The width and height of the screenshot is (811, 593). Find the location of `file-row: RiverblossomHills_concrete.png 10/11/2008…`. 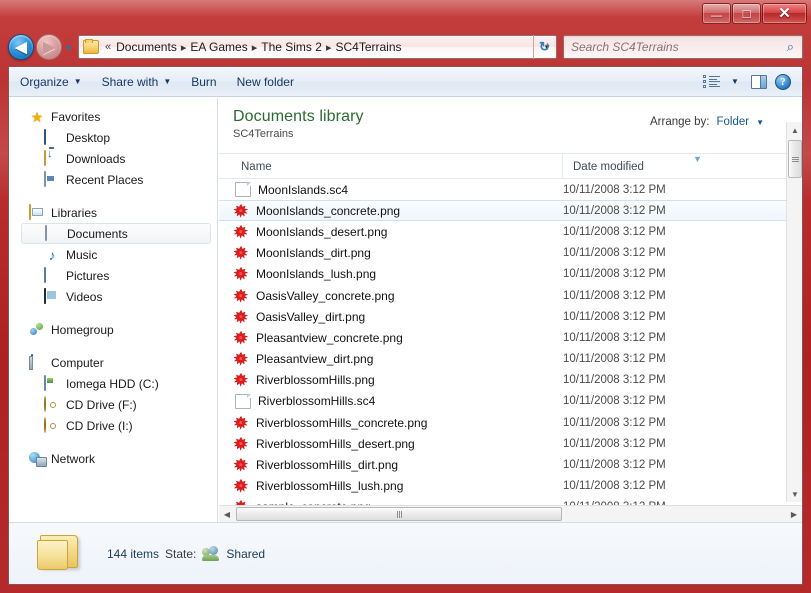

file-row: RiverblossomHills_concrete.png 10/11/2008… is located at coordinates (503, 422).